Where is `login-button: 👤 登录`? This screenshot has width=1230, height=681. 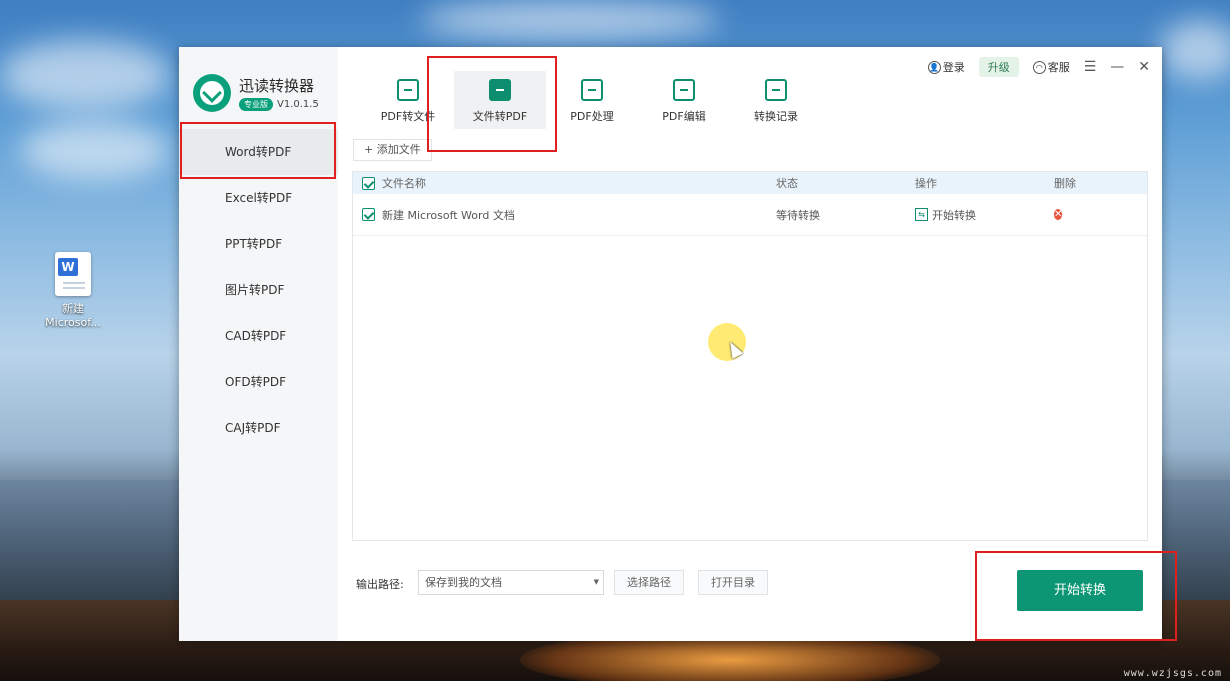 login-button: 👤 登录 is located at coordinates (946, 67).